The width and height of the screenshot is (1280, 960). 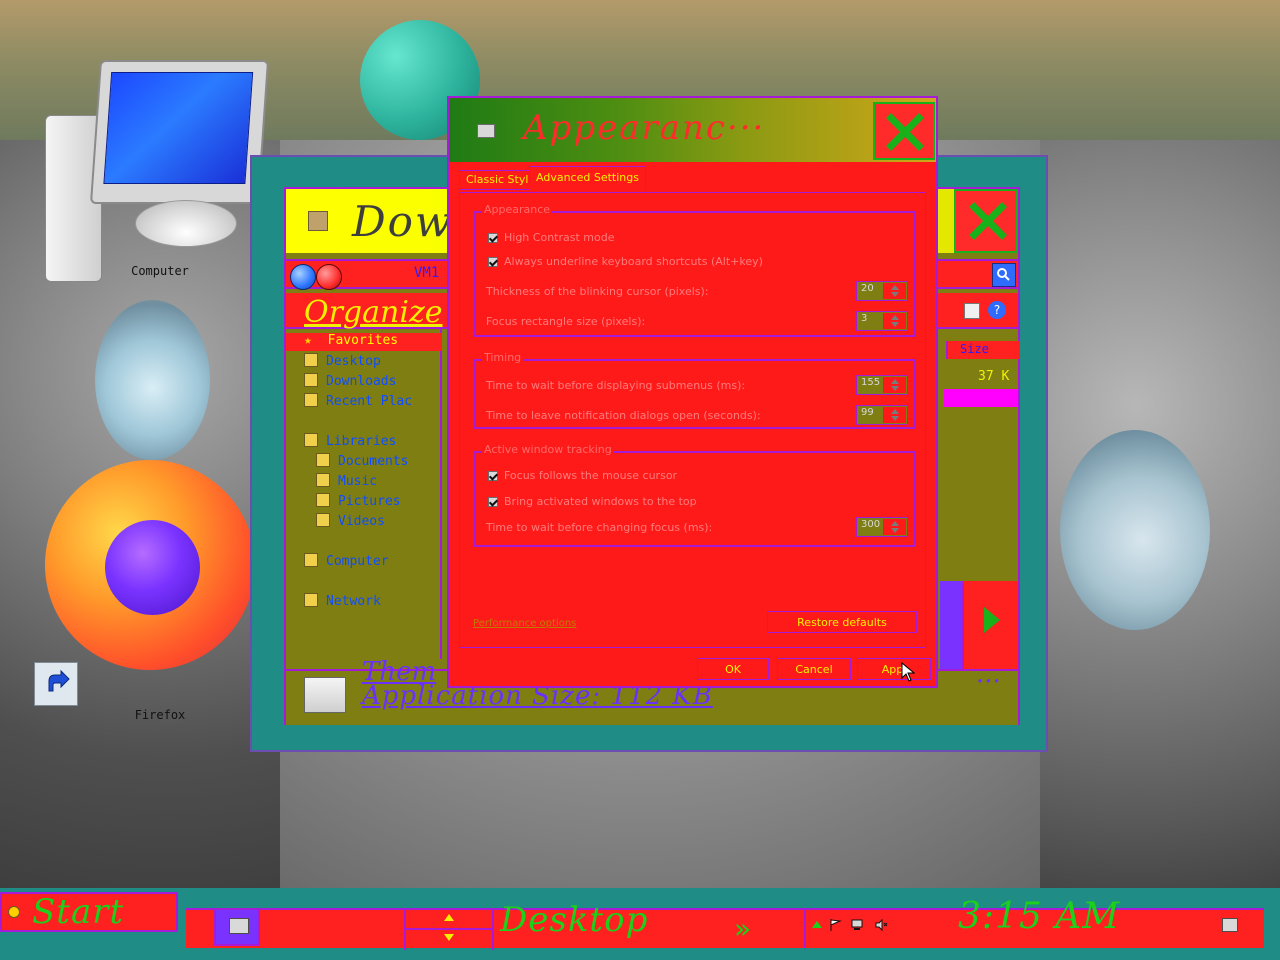 I want to click on focus-rectangle-label: Focus rectangle size (pixels):, so click(x=566, y=321).